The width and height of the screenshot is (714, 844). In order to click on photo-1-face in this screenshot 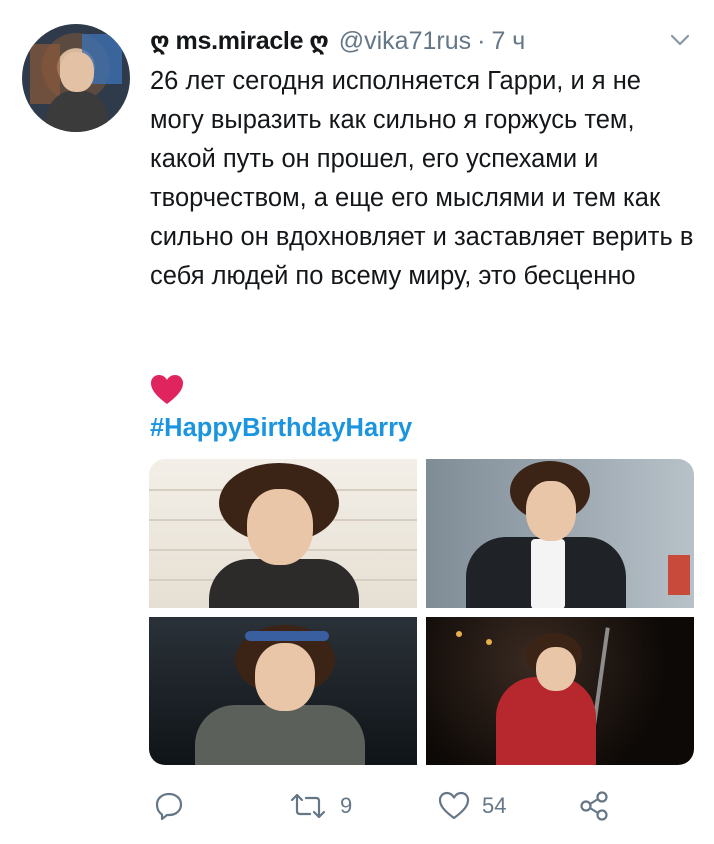, I will do `click(280, 527)`.